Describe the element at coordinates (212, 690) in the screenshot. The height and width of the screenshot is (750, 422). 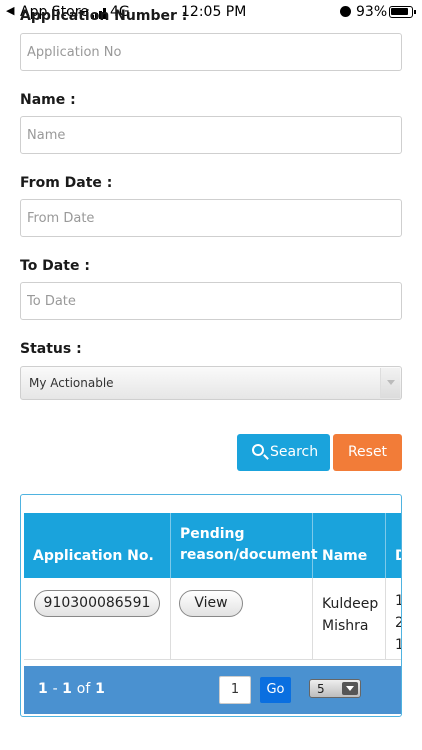
I see `pagination-bar: 1 - 1 of 1 1 Go 5` at that location.